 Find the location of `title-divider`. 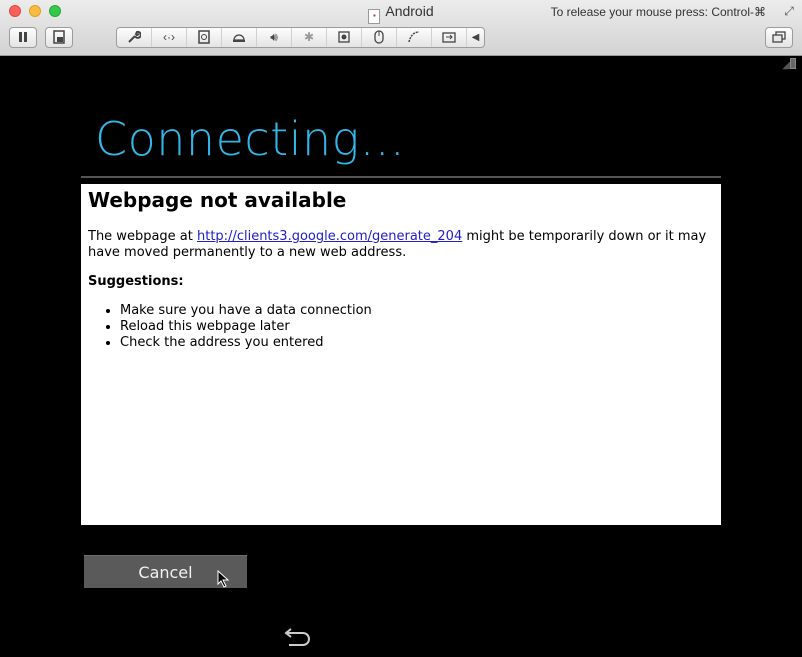

title-divider is located at coordinates (401, 177).